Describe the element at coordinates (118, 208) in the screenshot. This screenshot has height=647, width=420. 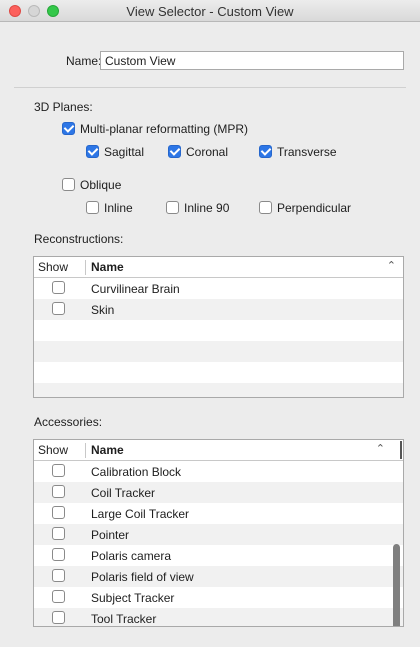
I see `inline-label: Inline` at that location.